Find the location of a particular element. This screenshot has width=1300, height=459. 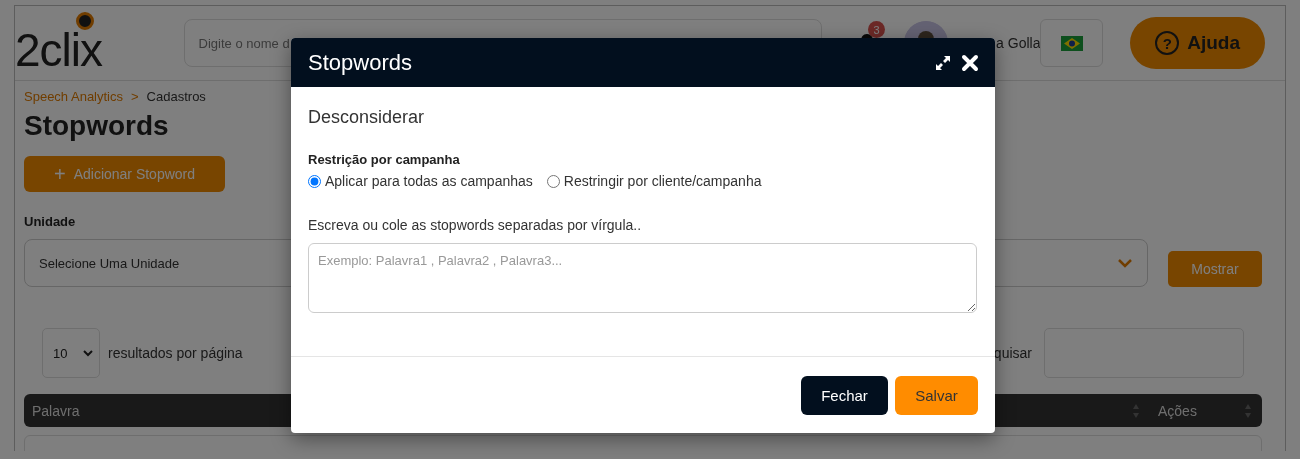

unit-label: Unidade is located at coordinates (50, 221).